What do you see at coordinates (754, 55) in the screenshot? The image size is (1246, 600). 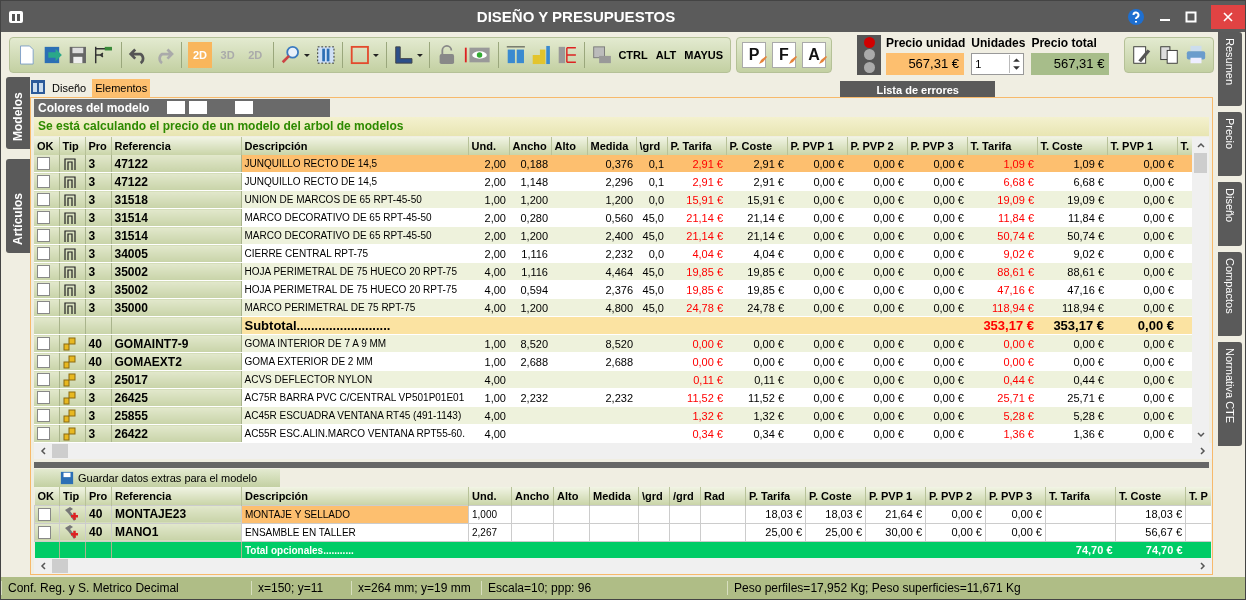 I see `edit-document-button: P` at bounding box center [754, 55].